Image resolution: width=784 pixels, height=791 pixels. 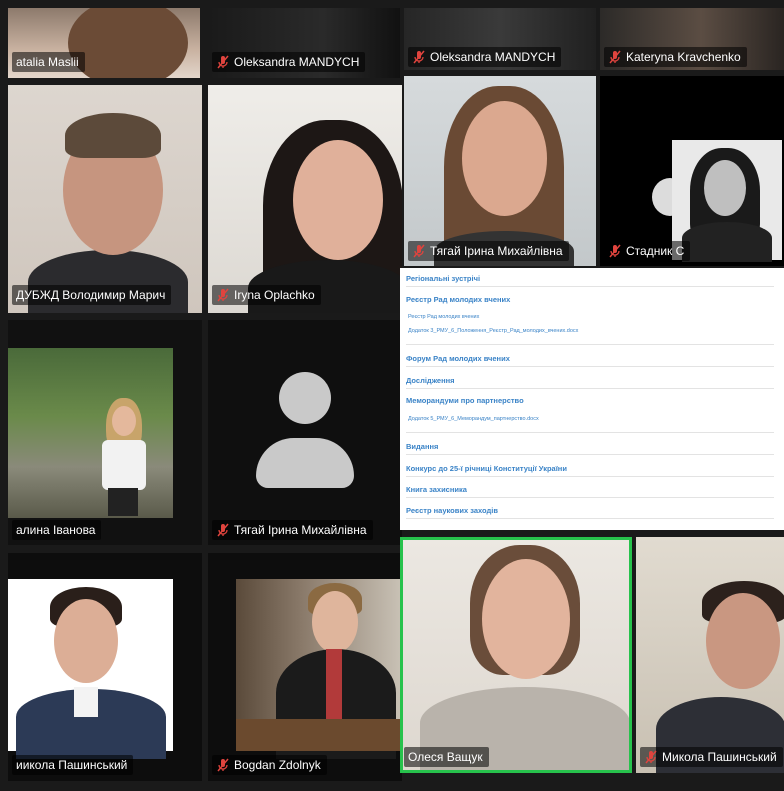 What do you see at coordinates (590, 382) in the screenshot?
I see `doc-section-link: Дослідження` at bounding box center [590, 382].